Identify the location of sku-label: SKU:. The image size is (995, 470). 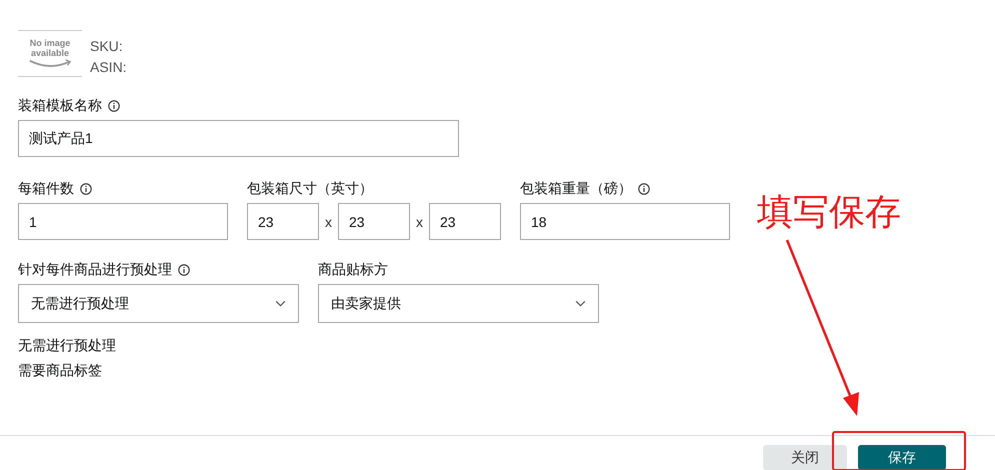
(107, 46).